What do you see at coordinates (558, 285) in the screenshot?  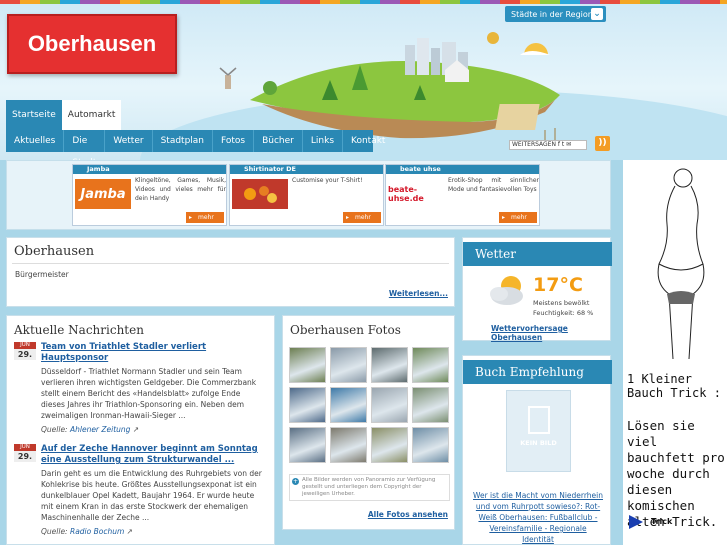 I see `temperature: 17°C` at bounding box center [558, 285].